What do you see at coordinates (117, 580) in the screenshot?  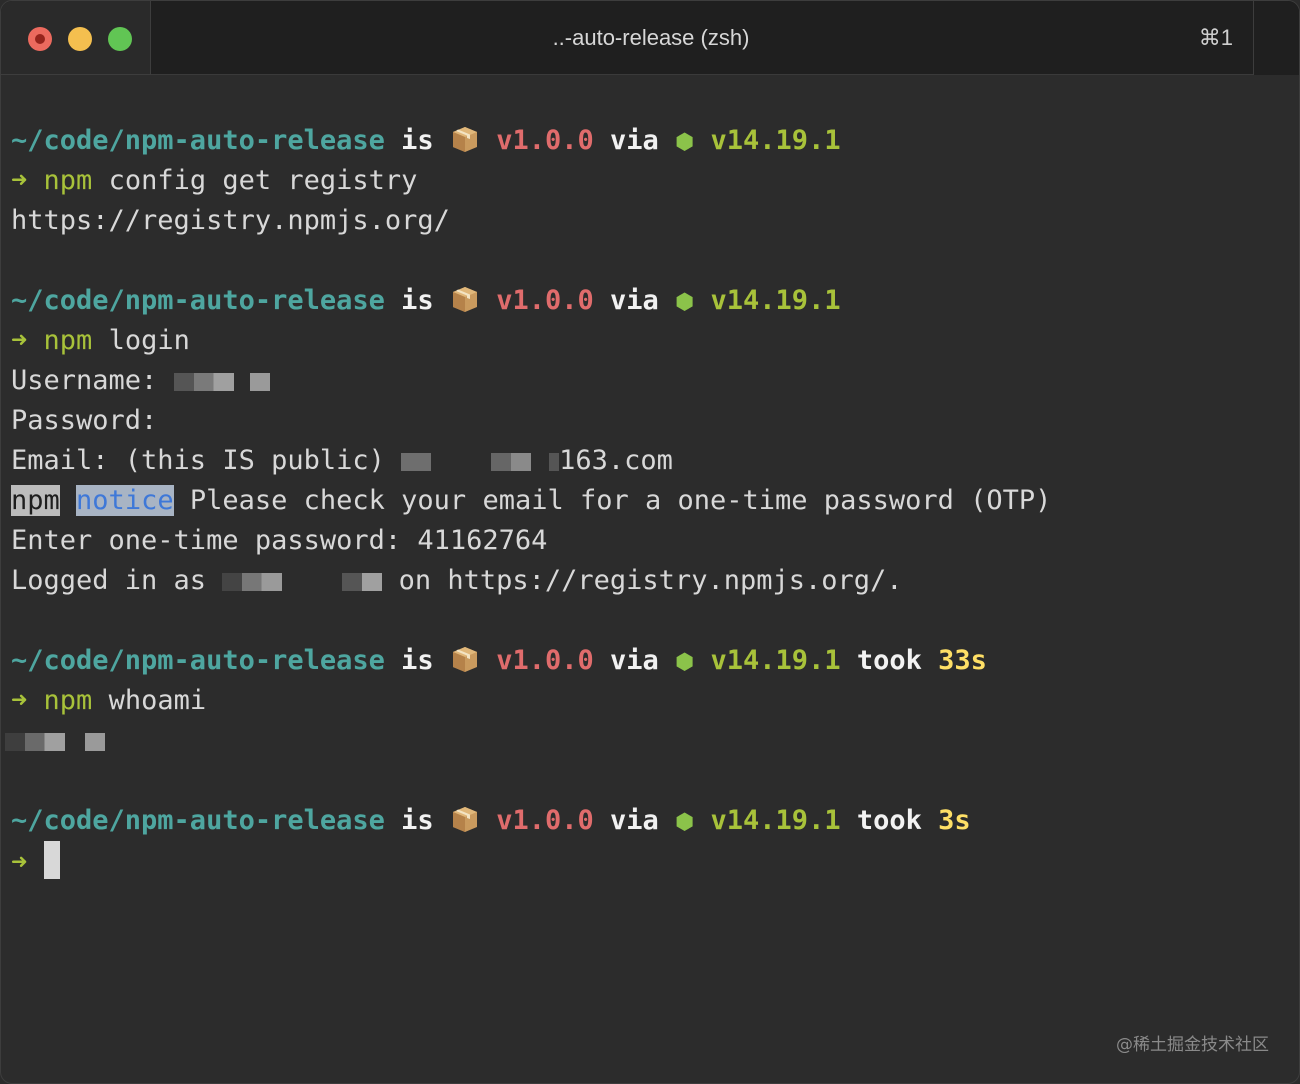 I see `logged-prefix: Logged in as` at bounding box center [117, 580].